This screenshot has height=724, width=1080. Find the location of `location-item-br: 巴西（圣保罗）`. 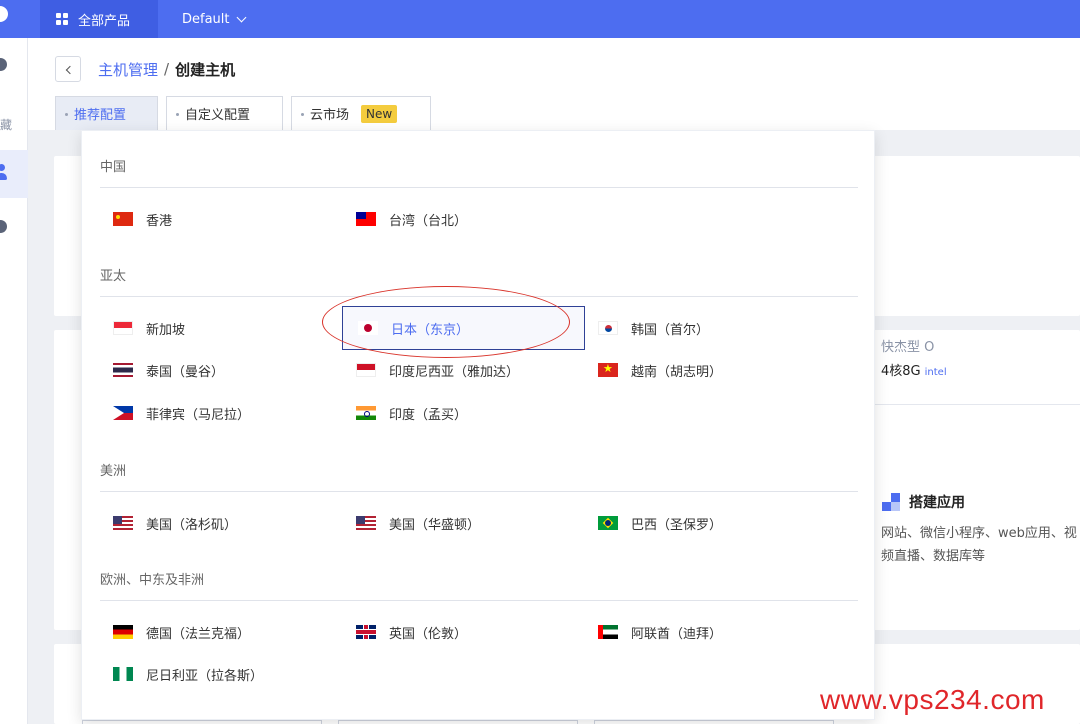

location-item-br: 巴西（圣保罗） is located at coordinates (660, 523).